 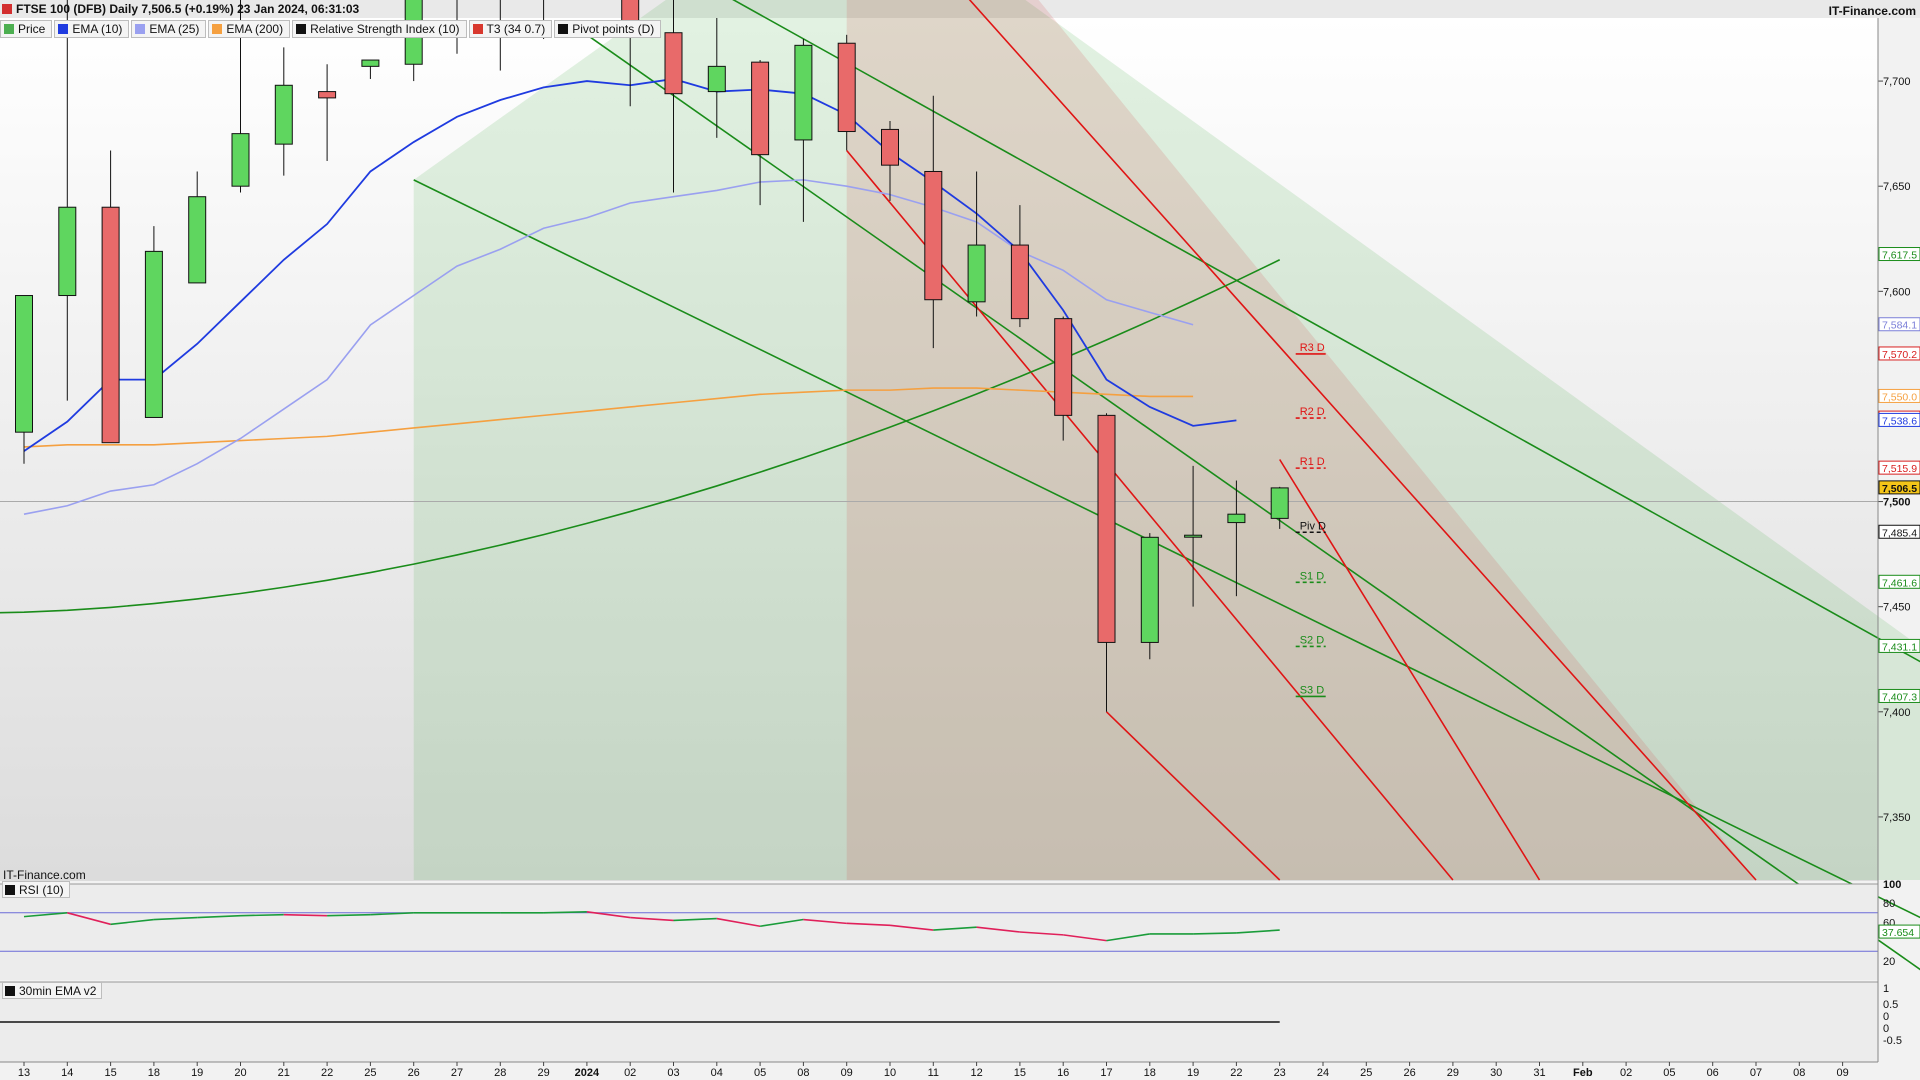 I want to click on ema10-swatch-icon, so click(x=63, y=29).